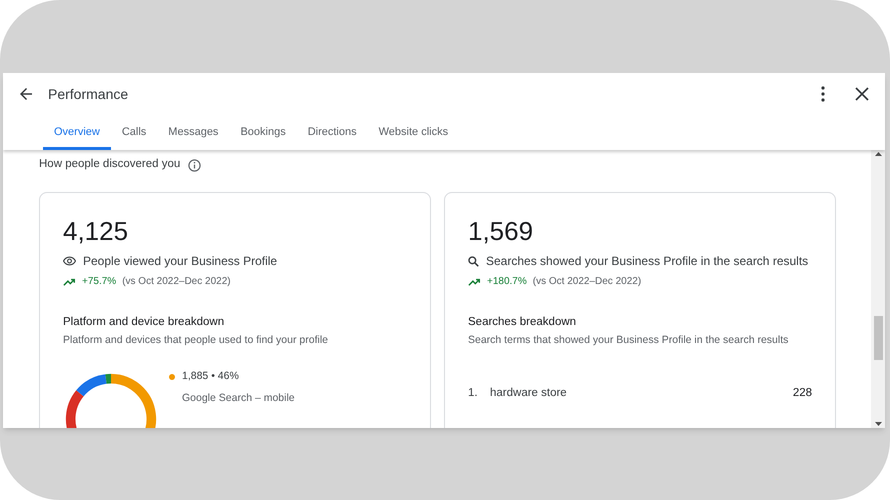 This screenshot has height=500, width=890. I want to click on metric-label: Searches showed your Business Profile in the search results, so click(647, 261).